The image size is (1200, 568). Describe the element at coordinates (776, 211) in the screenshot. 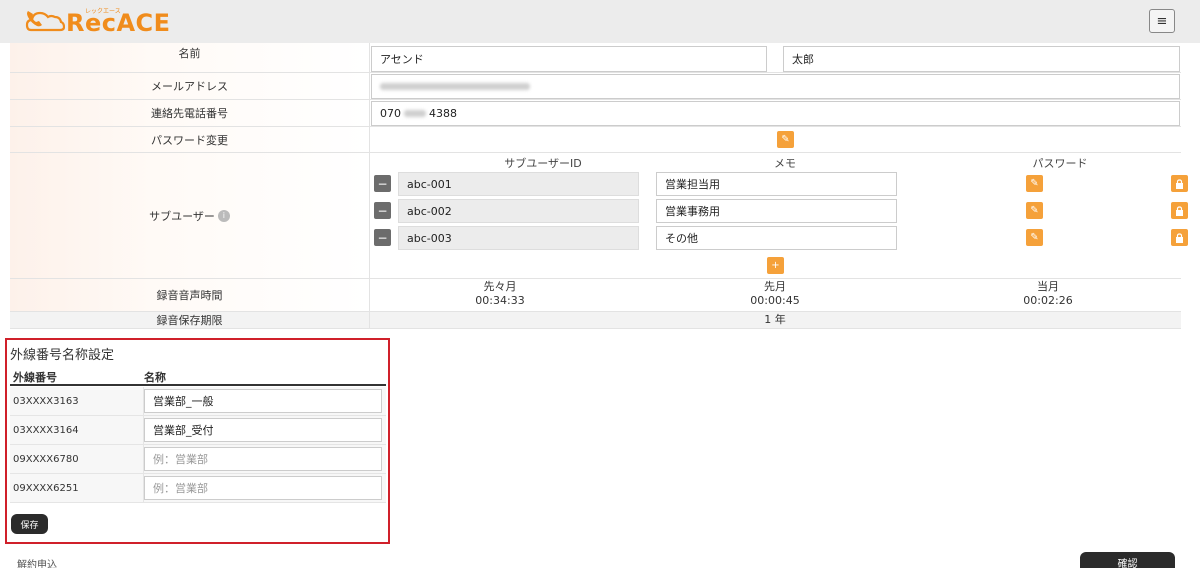

I see `sub-user-memo-input: 営業事務用` at that location.